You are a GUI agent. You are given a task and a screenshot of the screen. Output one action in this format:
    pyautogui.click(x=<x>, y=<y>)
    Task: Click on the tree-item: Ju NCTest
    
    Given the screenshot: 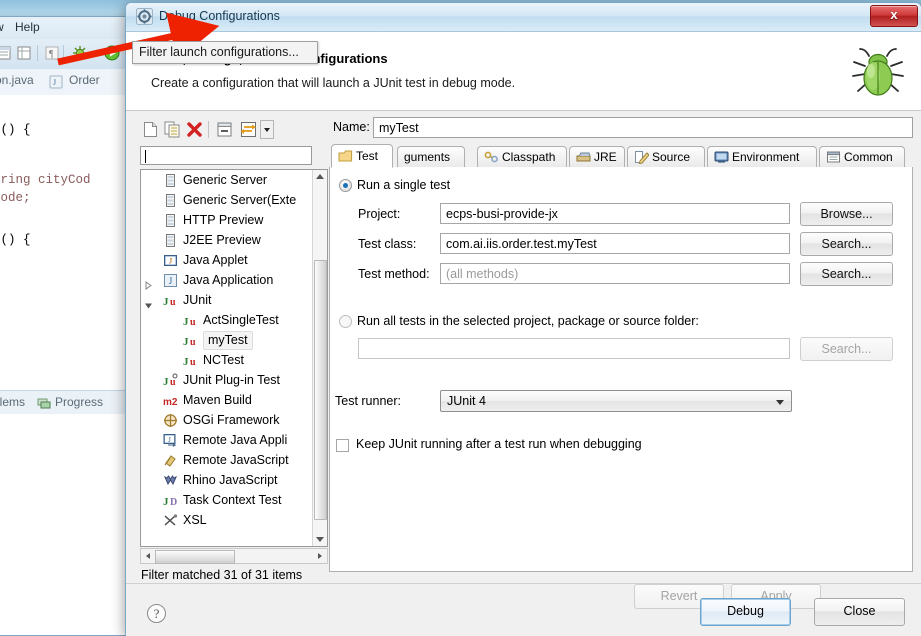 What is the action you would take?
    pyautogui.click(x=234, y=360)
    